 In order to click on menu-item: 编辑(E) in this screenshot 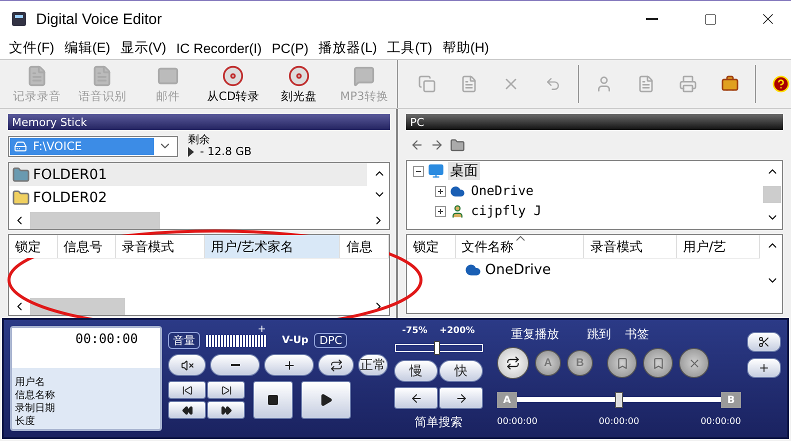, I will do `click(87, 48)`.